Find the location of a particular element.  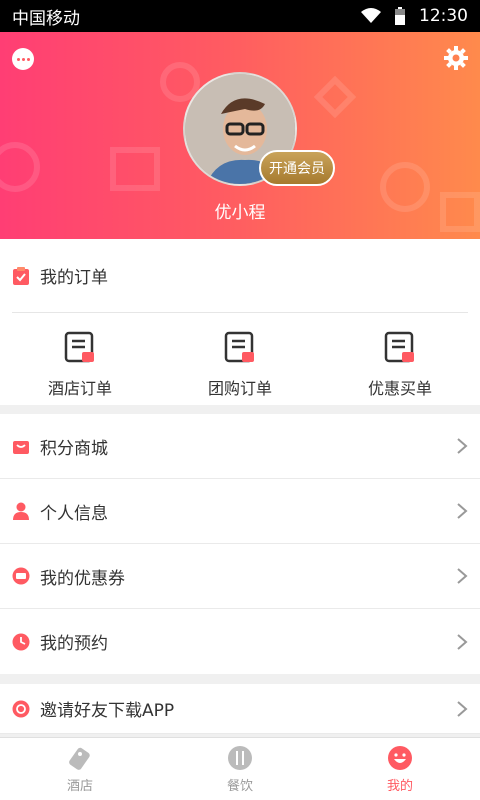

orders-title: 我的订单 is located at coordinates (74, 278).